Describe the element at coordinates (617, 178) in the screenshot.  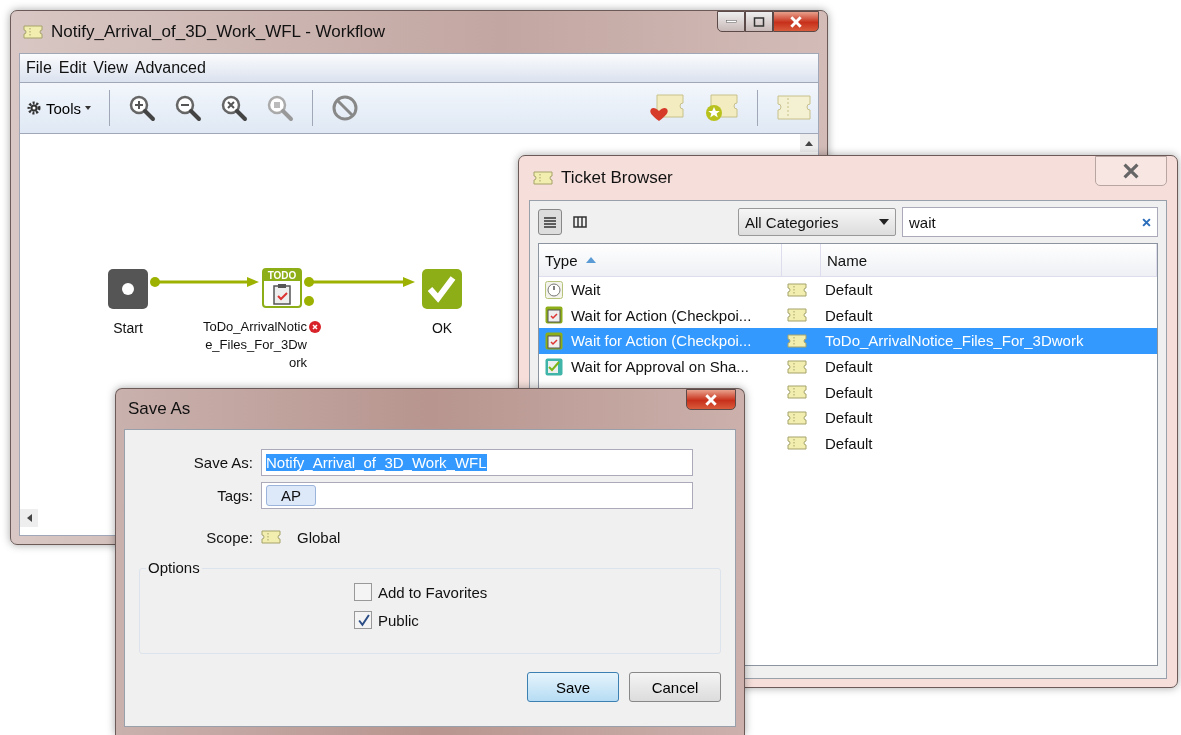
I see `window-title: Ticket Browser` at that location.